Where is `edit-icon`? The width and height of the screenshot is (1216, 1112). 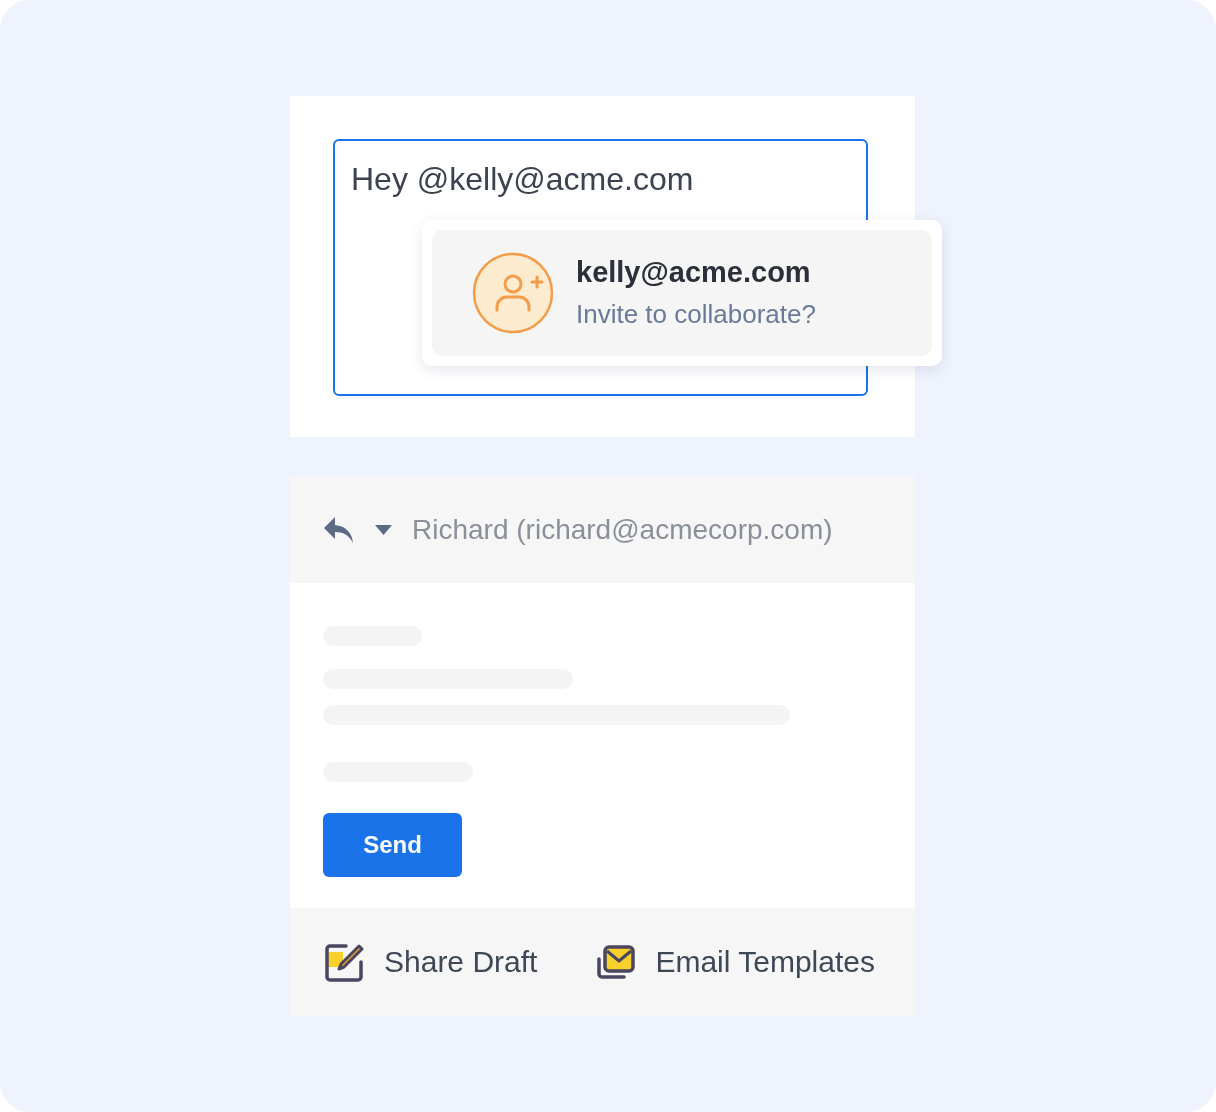 edit-icon is located at coordinates (344, 962).